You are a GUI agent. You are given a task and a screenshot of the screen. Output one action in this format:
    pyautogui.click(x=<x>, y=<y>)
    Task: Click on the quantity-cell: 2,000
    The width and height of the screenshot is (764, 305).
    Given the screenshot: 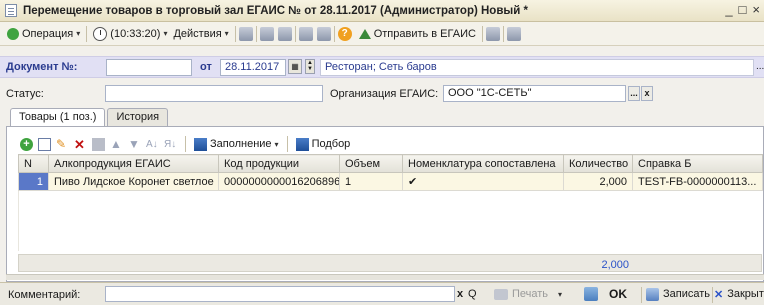 What is the action you would take?
    pyautogui.click(x=598, y=181)
    